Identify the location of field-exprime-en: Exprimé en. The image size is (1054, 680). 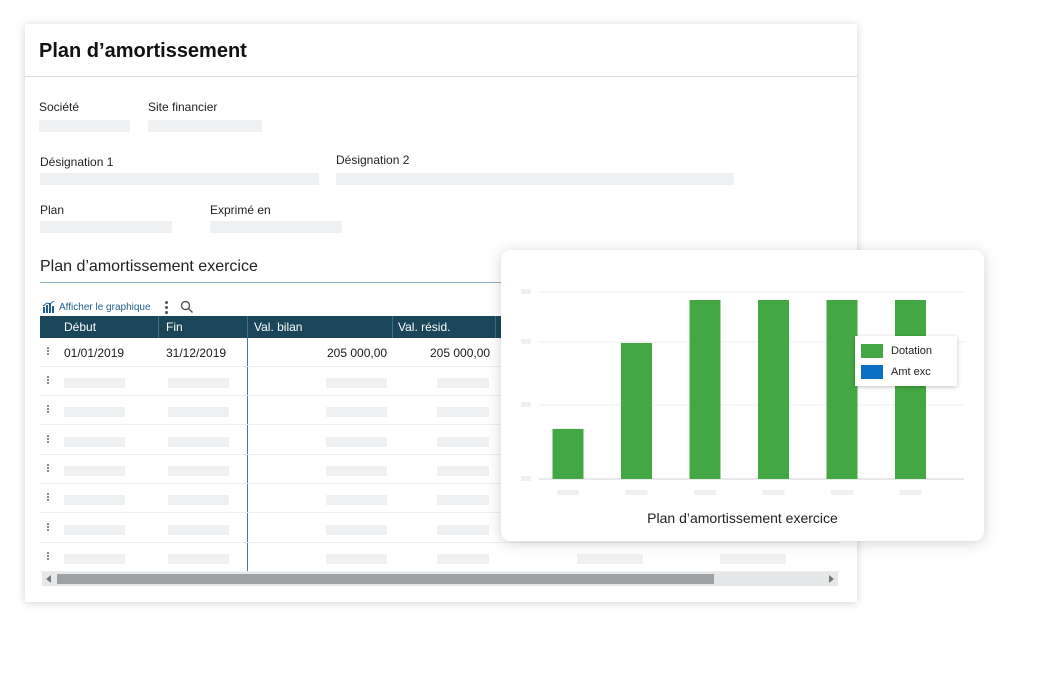
(240, 210).